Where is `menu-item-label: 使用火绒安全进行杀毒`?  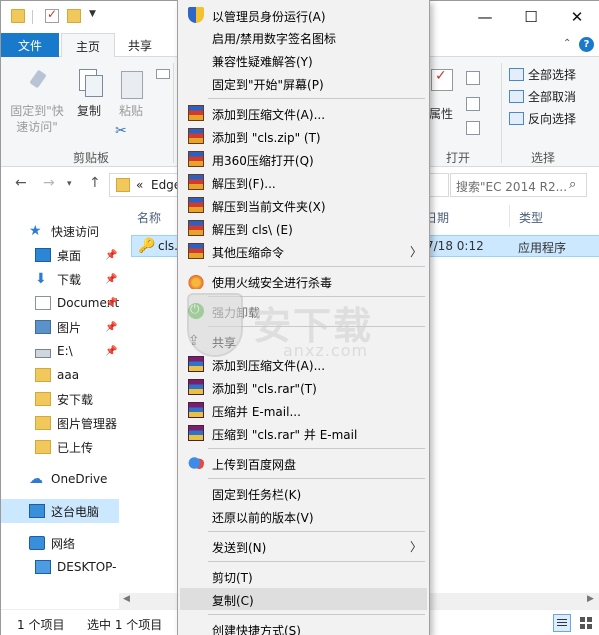 menu-item-label: 使用火绒安全进行杀毒 is located at coordinates (272, 283).